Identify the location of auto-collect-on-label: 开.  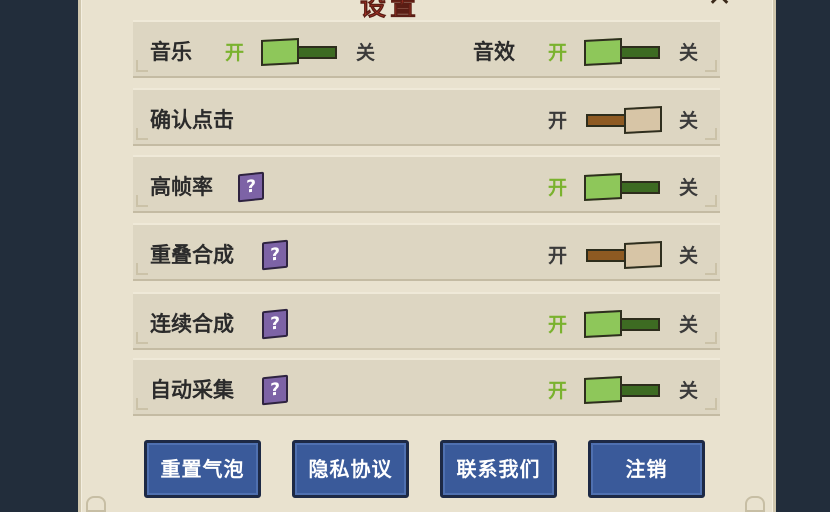
(558, 391).